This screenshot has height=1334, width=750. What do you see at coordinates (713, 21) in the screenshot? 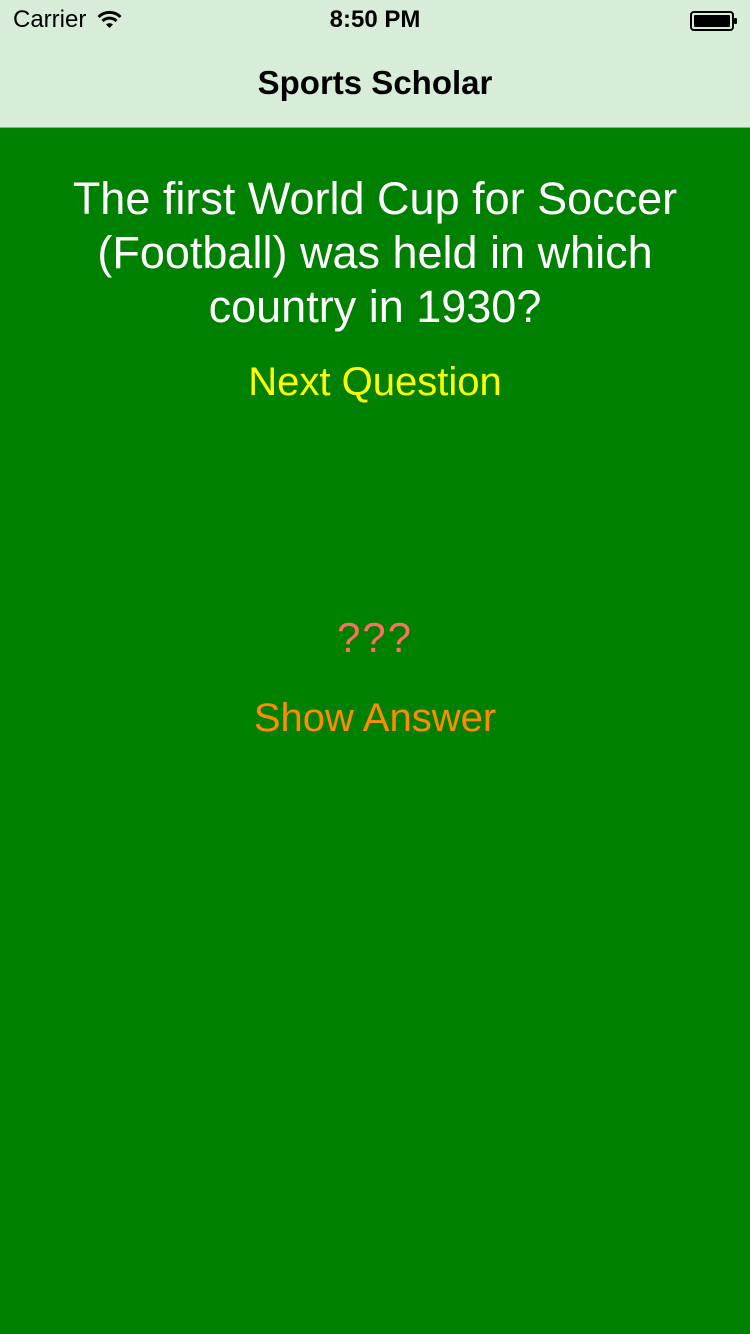
I see `battery-icon` at bounding box center [713, 21].